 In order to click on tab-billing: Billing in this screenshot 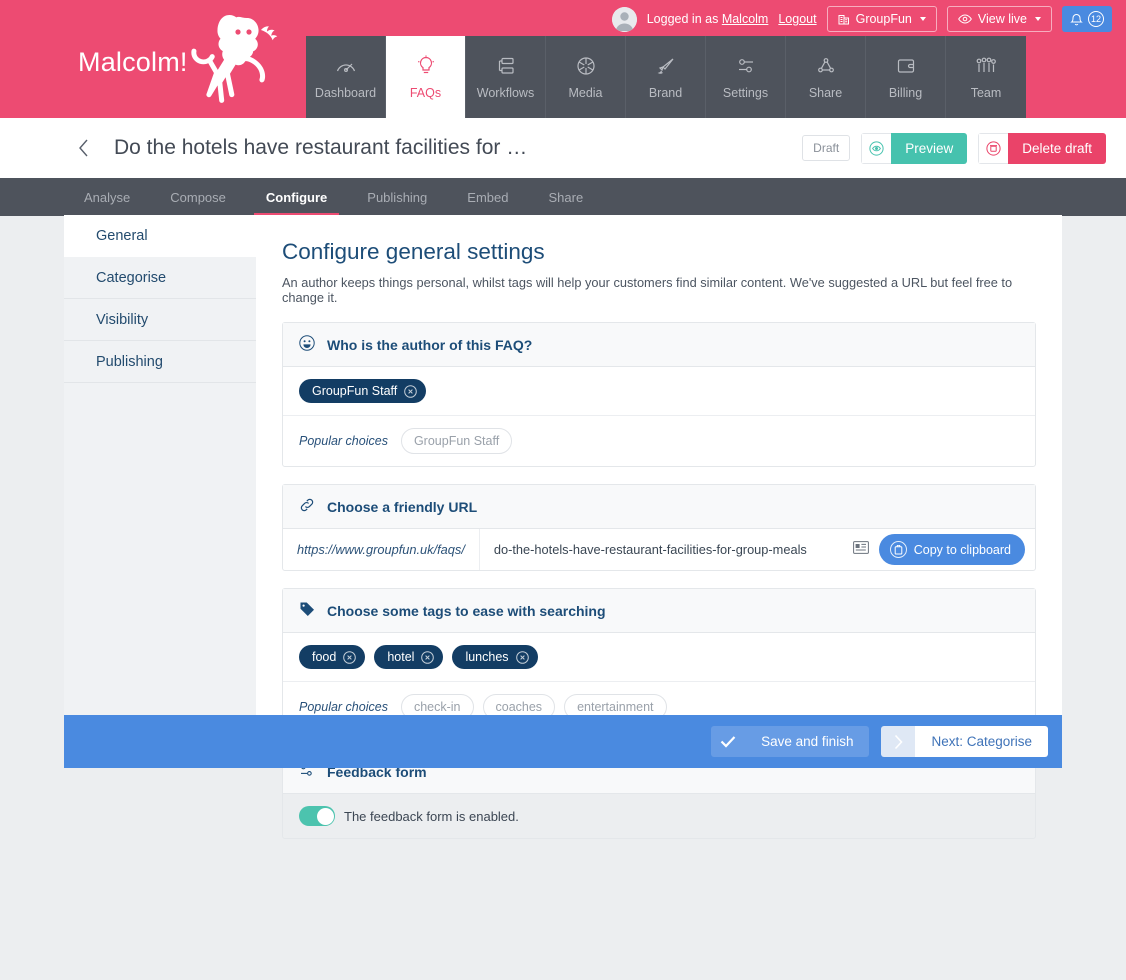, I will do `click(906, 77)`.